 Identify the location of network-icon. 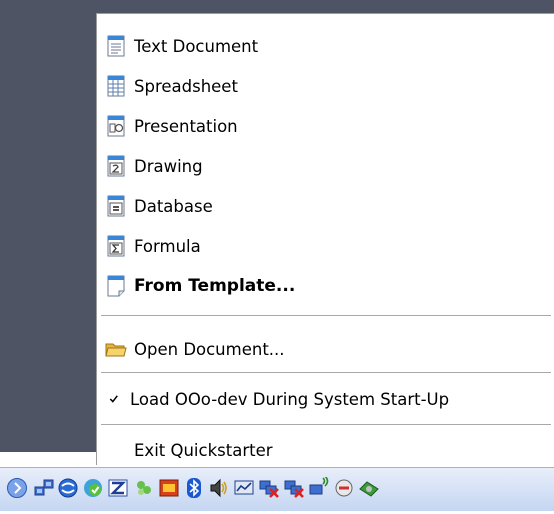
(44, 488).